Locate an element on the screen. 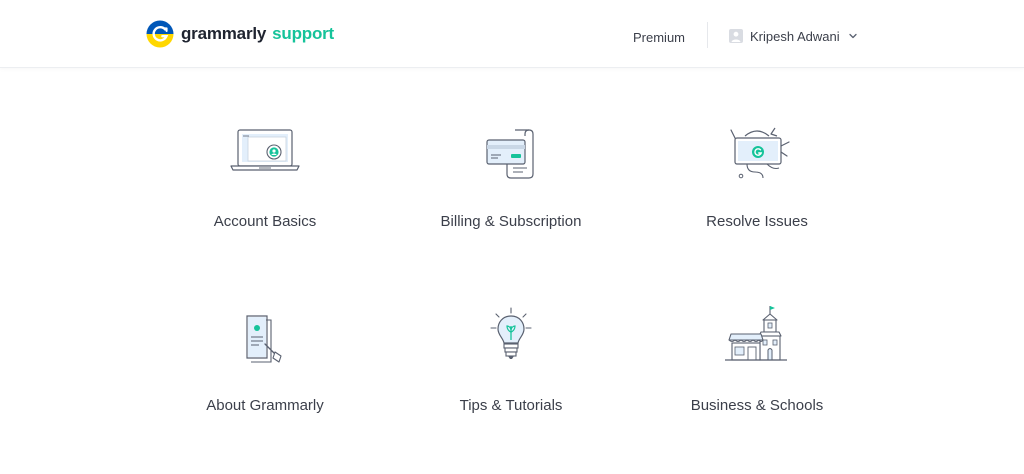 The width and height of the screenshot is (1024, 474). category-account-basics: Account Basics is located at coordinates (265, 185).